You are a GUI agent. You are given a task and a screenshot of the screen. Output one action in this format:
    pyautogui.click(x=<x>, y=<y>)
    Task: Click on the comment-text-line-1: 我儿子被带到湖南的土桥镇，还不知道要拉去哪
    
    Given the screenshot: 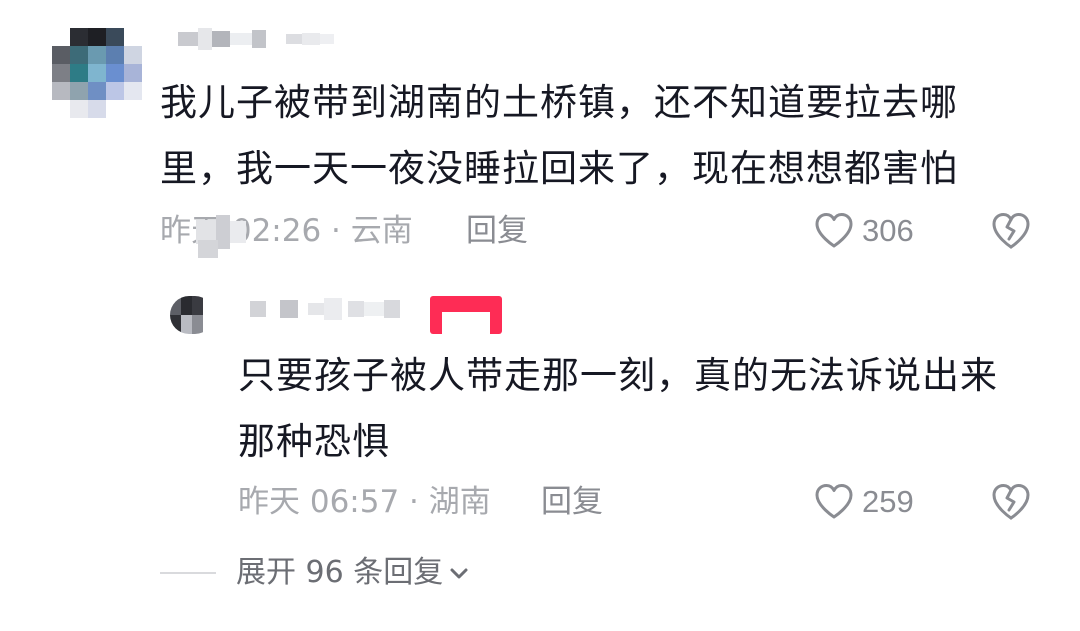 What is the action you would take?
    pyautogui.click(x=559, y=102)
    